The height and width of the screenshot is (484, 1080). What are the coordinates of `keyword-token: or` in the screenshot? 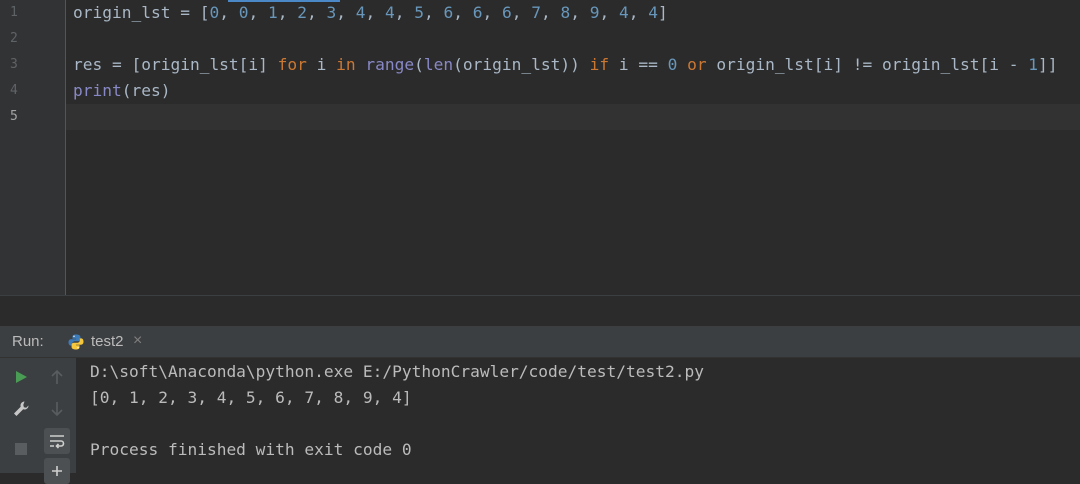 It's located at (697, 64).